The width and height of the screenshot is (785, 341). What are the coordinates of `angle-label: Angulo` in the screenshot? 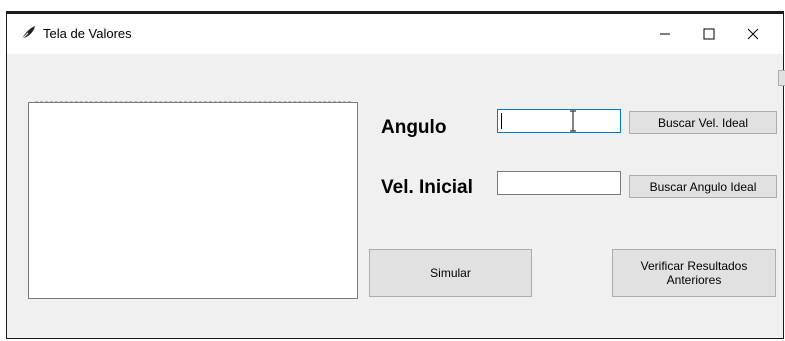 It's located at (414, 127).